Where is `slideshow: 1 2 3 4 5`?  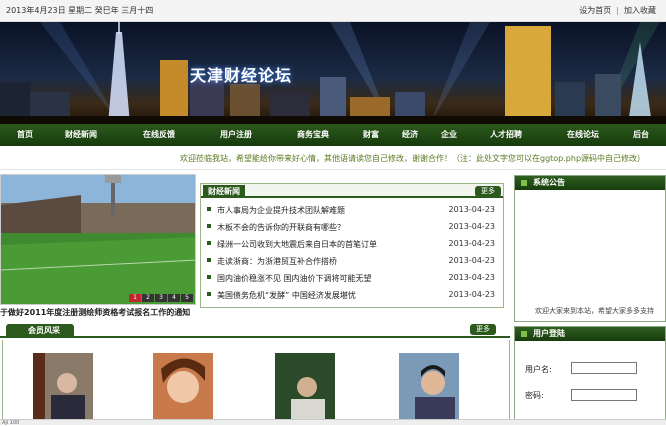
slideshow: 1 2 3 4 5 is located at coordinates (98, 239).